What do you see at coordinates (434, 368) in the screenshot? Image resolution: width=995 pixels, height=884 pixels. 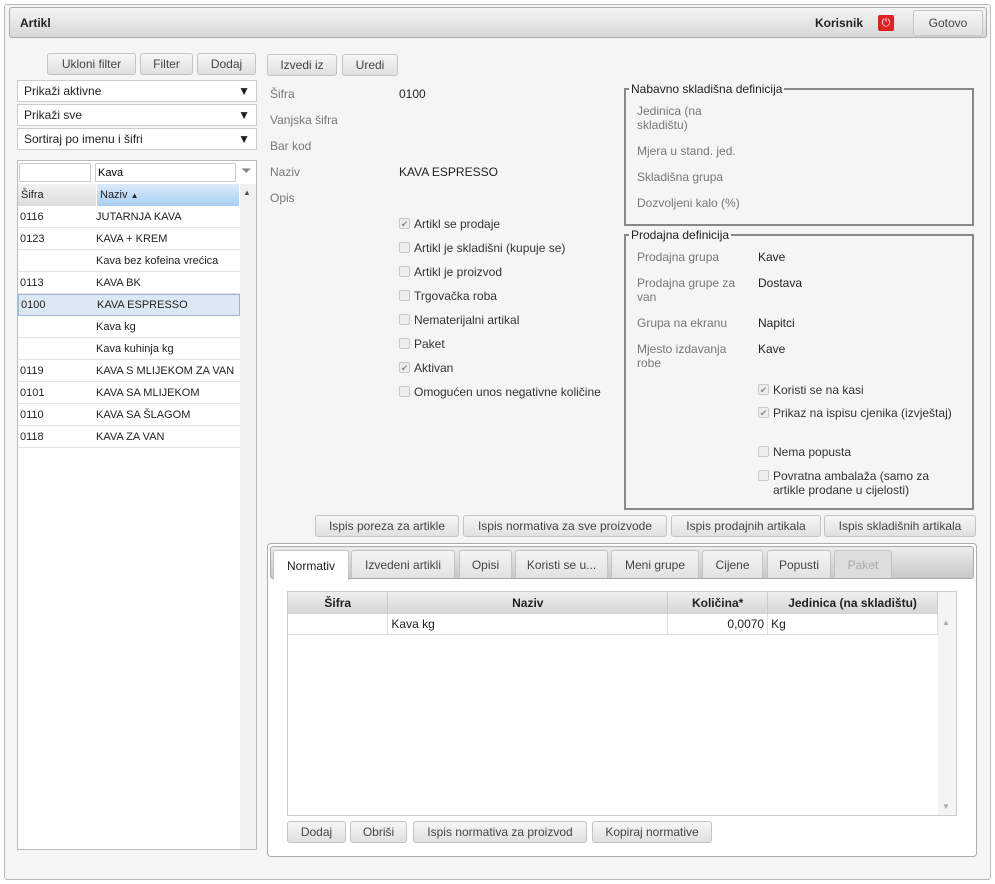 I see `checkbox-label: Aktivan` at bounding box center [434, 368].